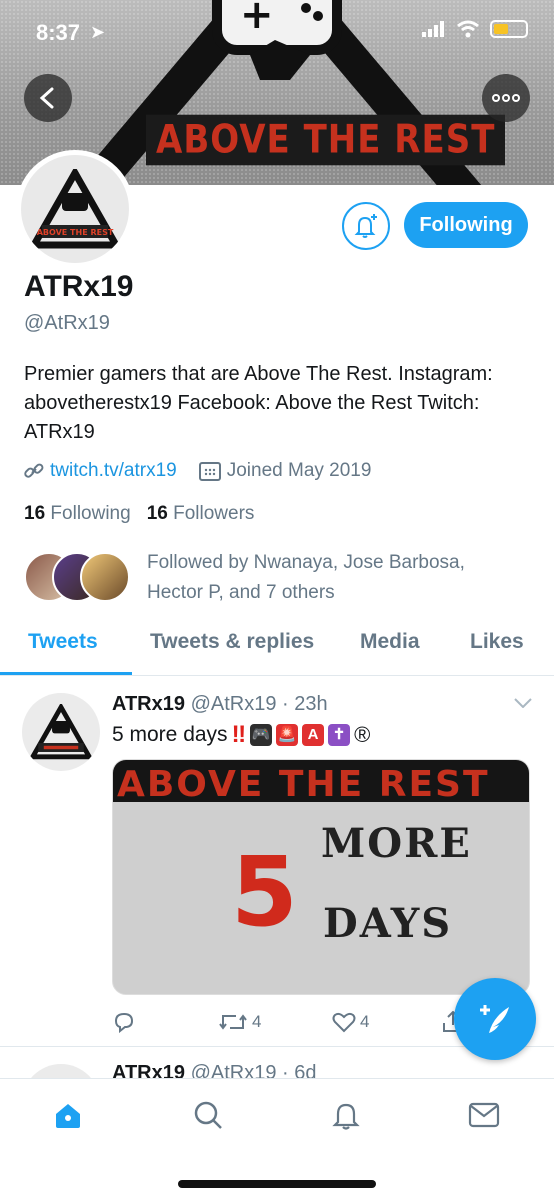 The image size is (554, 1200). What do you see at coordinates (139, 514) in the screenshot?
I see `follow-counts: 16 Following 16 Followers` at bounding box center [139, 514].